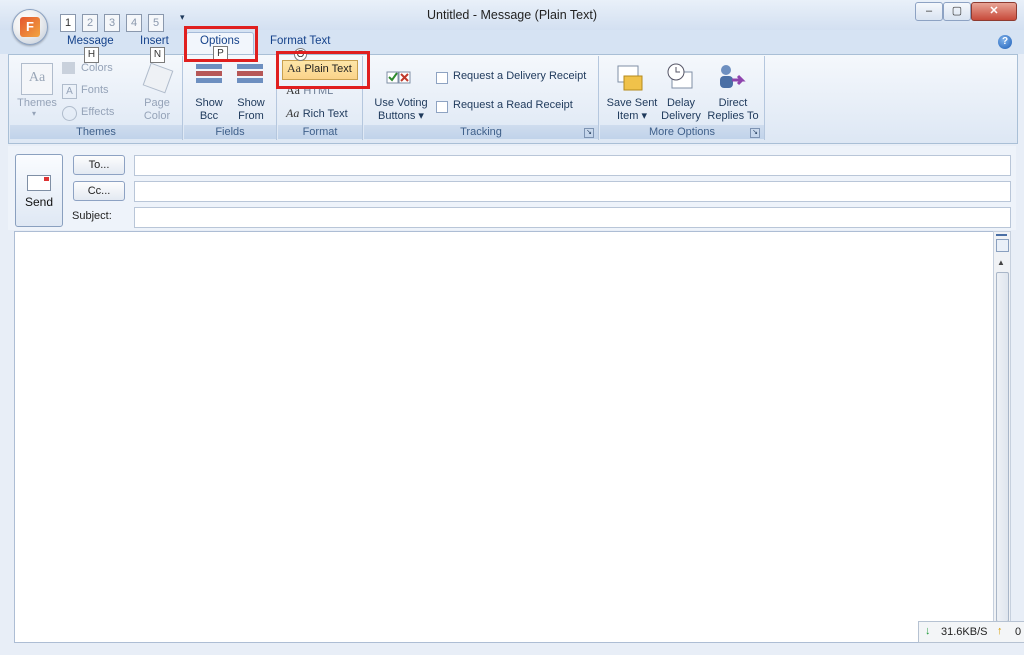  I want to click on tab-insert: Insert, so click(154, 41).